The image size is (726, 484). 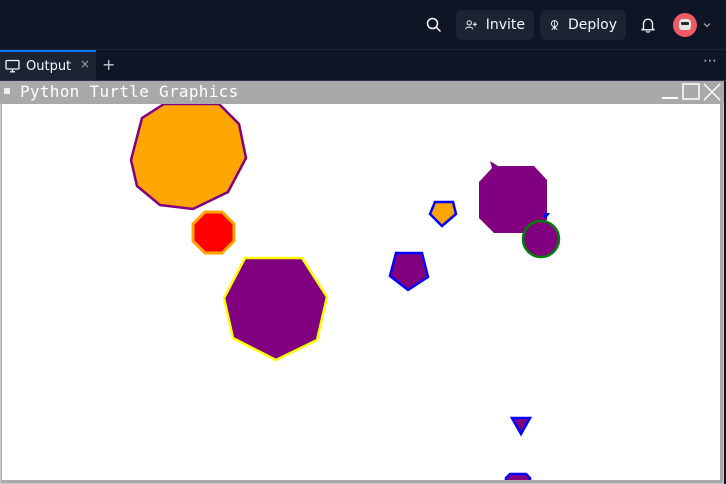 What do you see at coordinates (213, 232) in the screenshot?
I see `red-octagon` at bounding box center [213, 232].